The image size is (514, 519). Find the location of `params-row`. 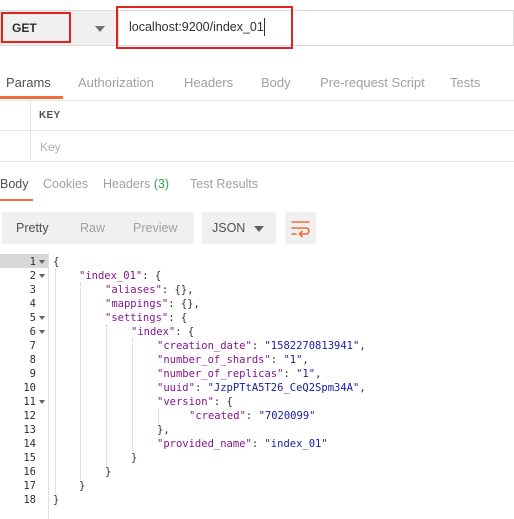

params-row is located at coordinates (257, 146).